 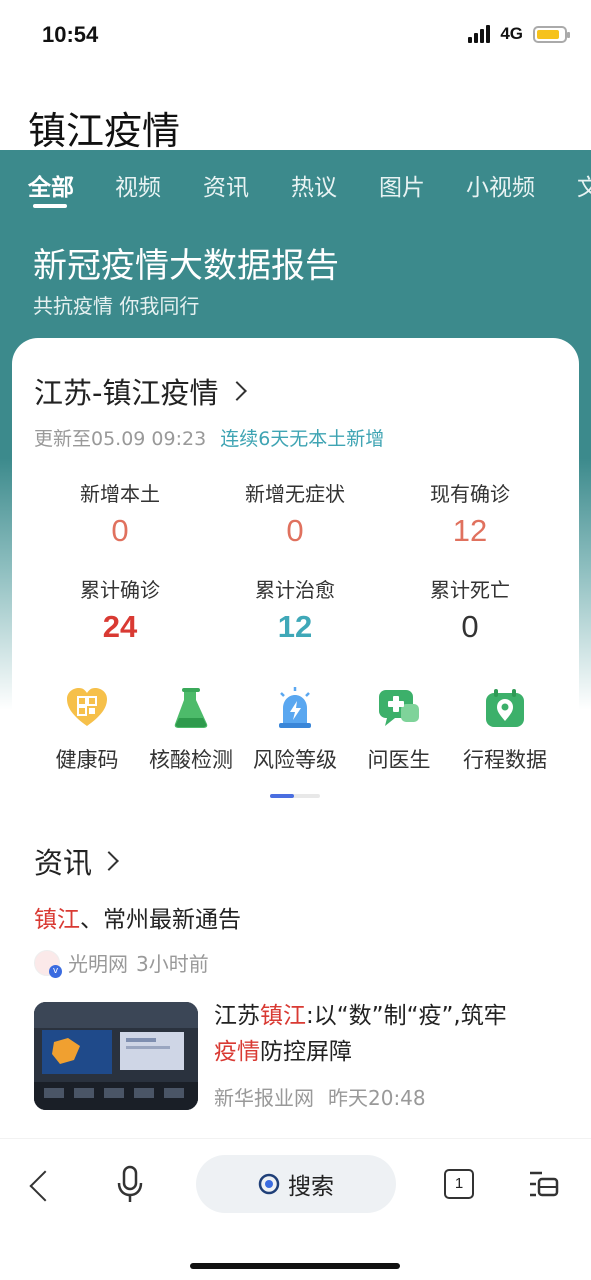 What do you see at coordinates (160, 920) in the screenshot?
I see `title-text: 、常州最新通告` at bounding box center [160, 920].